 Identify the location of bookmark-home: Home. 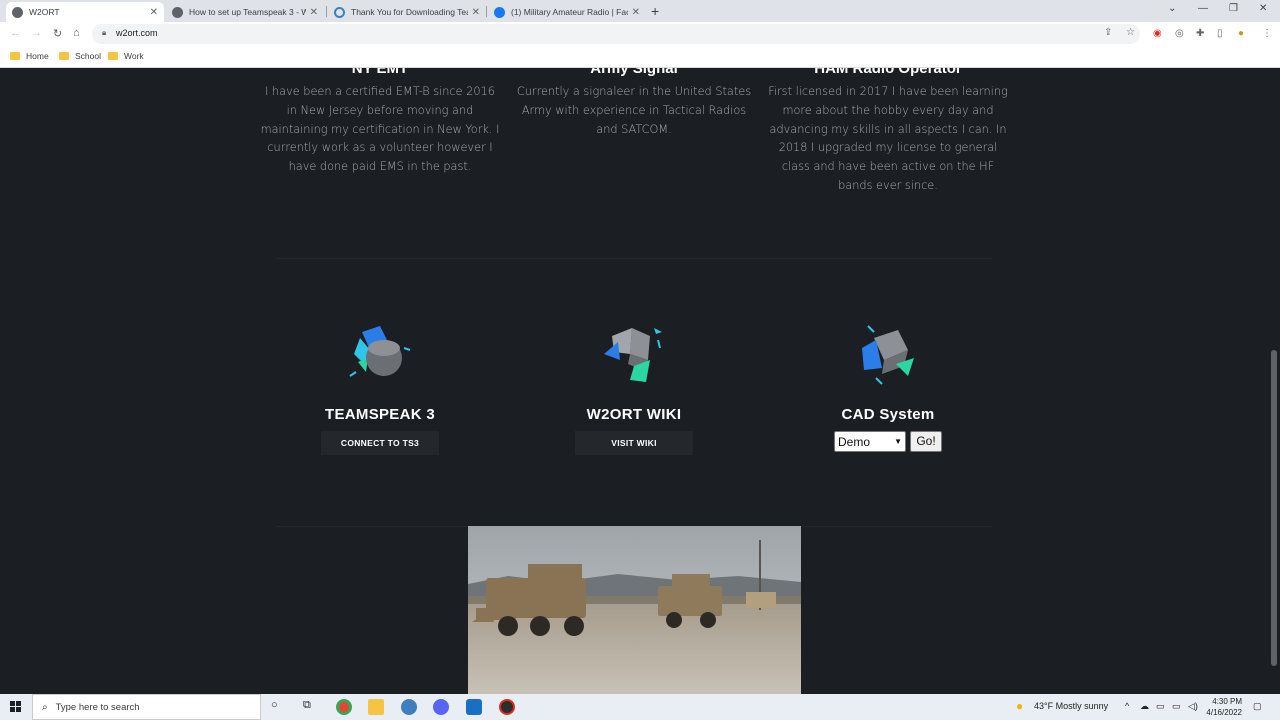
(29, 56).